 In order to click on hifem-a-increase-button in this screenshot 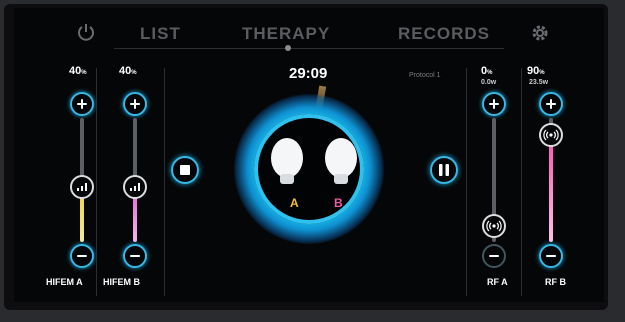, I will do `click(82, 104)`.